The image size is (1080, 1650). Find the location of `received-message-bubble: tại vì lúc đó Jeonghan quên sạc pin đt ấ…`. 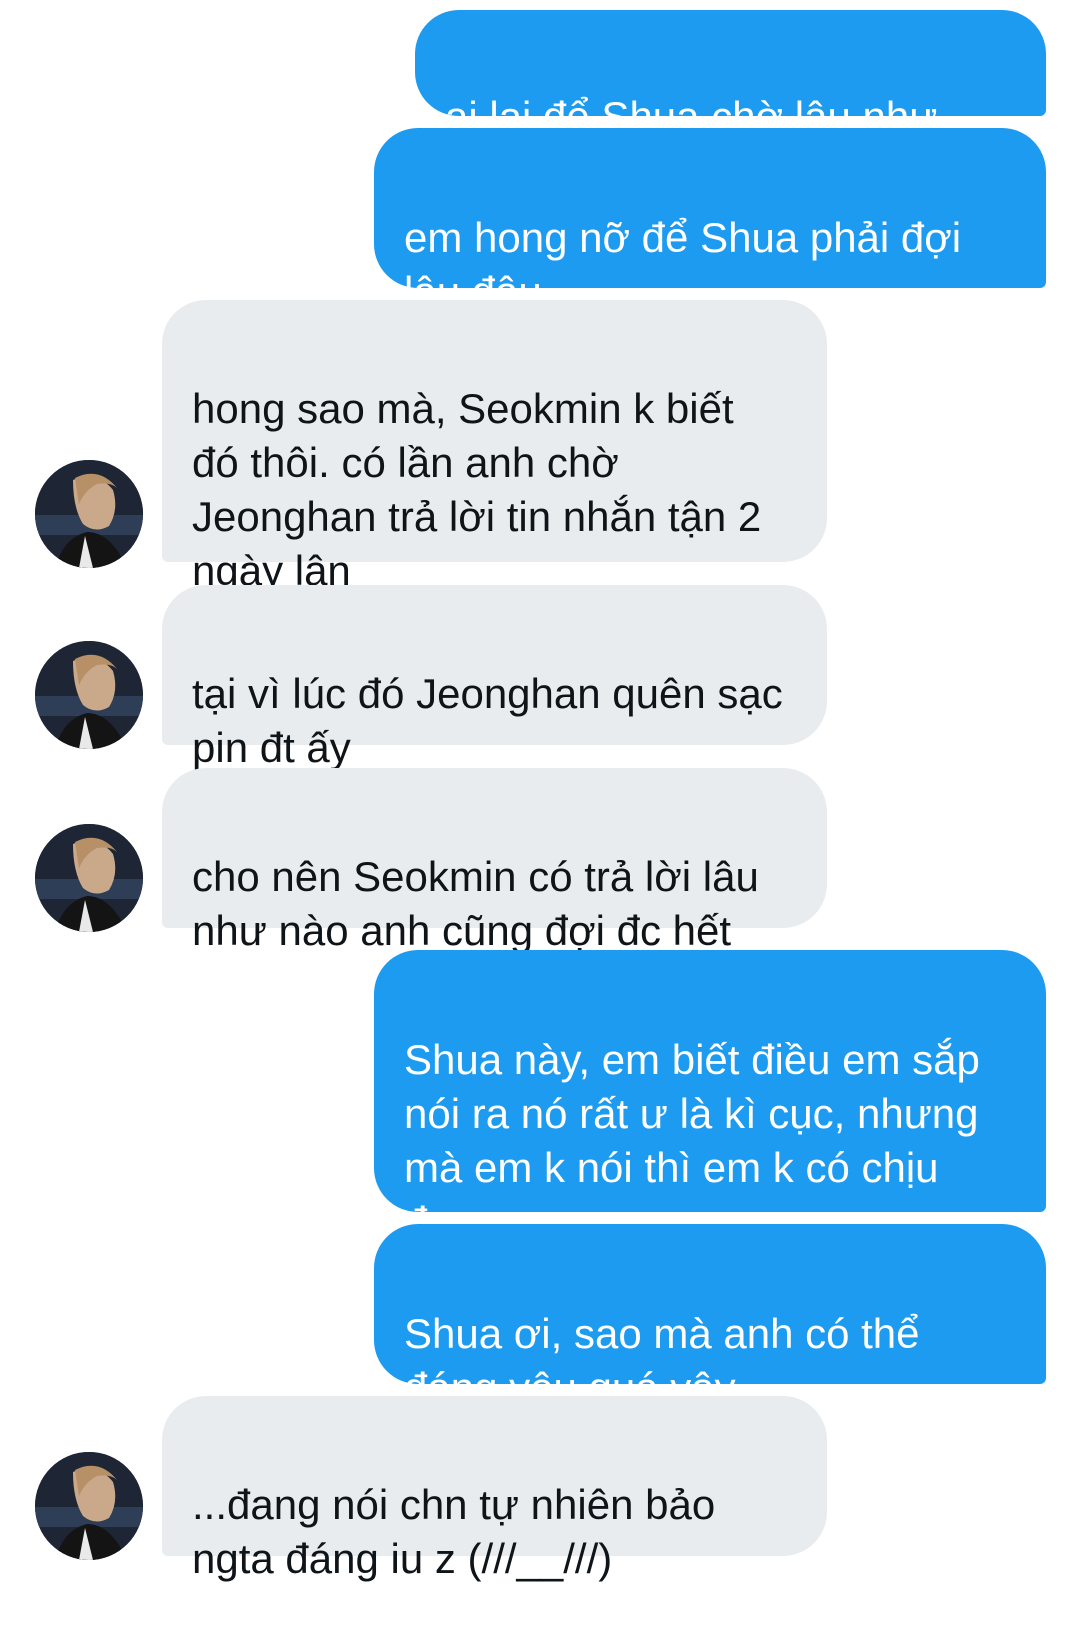

received-message-bubble: tại vì lúc đó Jeonghan quên sạc pin đt ấ… is located at coordinates (494, 678).